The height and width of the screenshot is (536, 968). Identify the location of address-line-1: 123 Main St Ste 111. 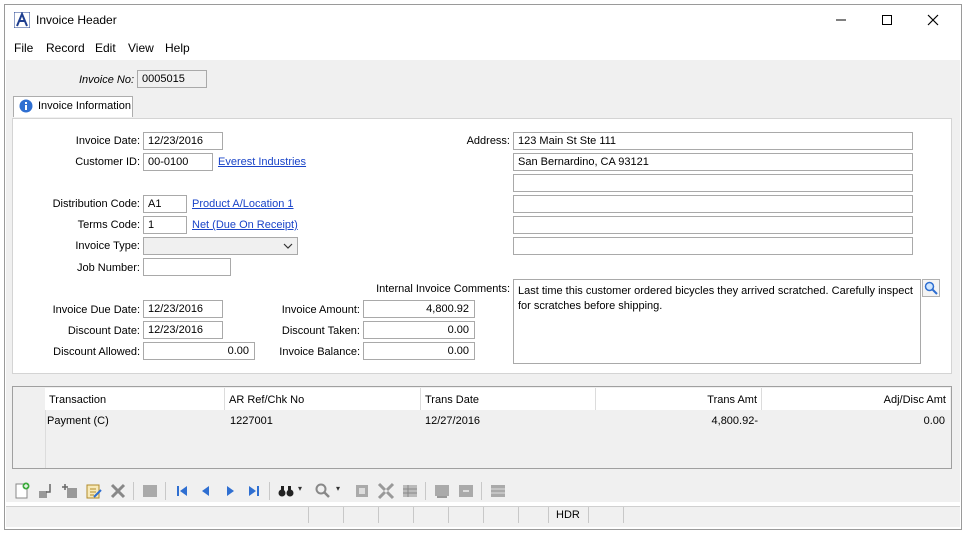
(713, 141).